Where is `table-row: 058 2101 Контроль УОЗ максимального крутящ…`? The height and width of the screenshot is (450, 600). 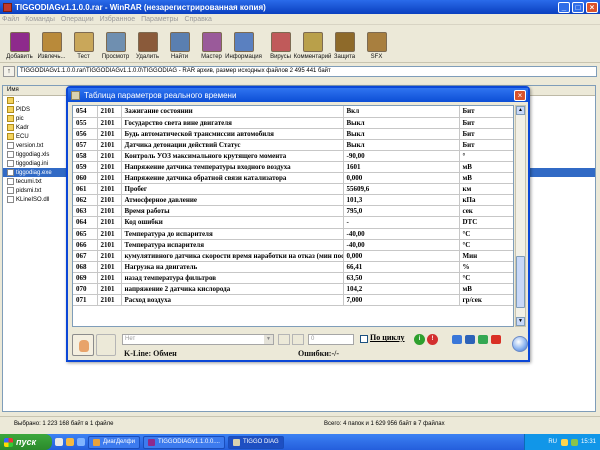
table-row: 058 2101 Контроль УОЗ максимального крутящ… is located at coordinates (293, 156).